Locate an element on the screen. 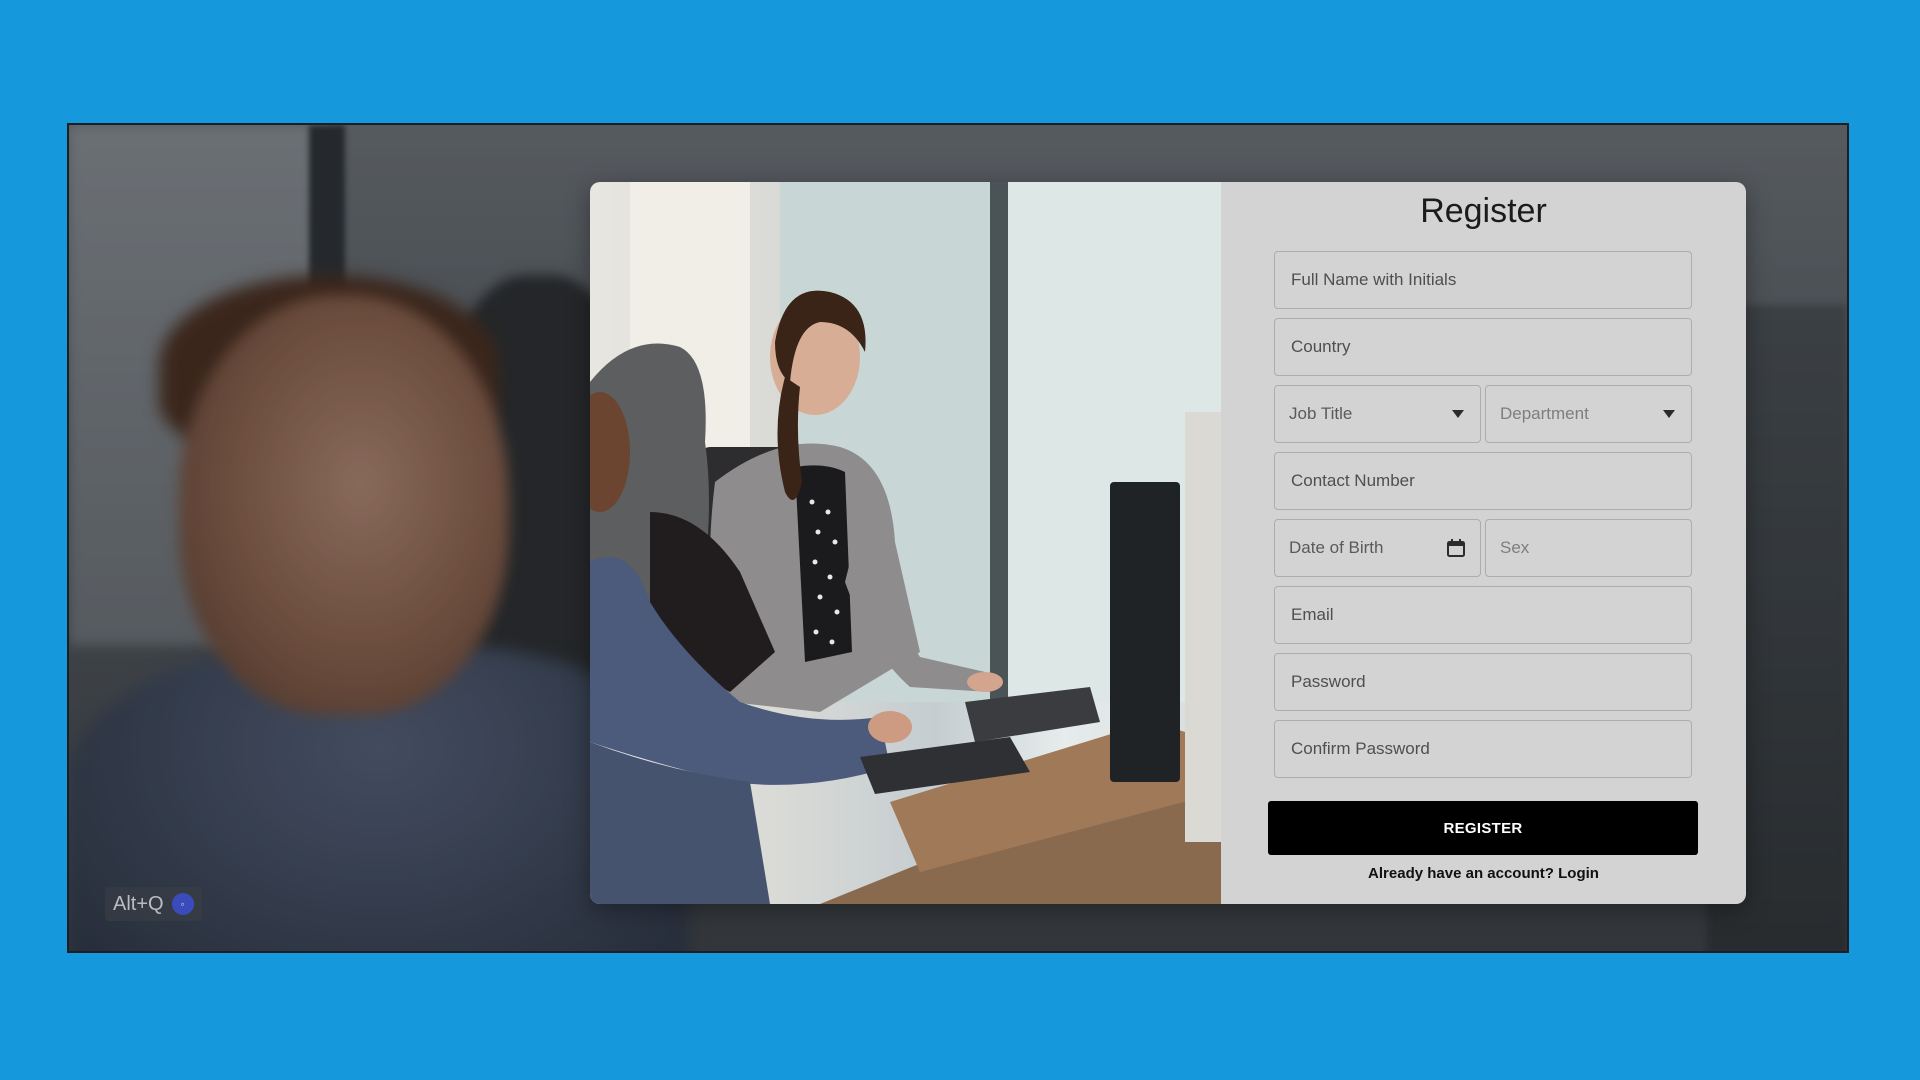 Image resolution: width=1920 pixels, height=1080 pixels. register-button: REGISTER is located at coordinates (1483, 828).